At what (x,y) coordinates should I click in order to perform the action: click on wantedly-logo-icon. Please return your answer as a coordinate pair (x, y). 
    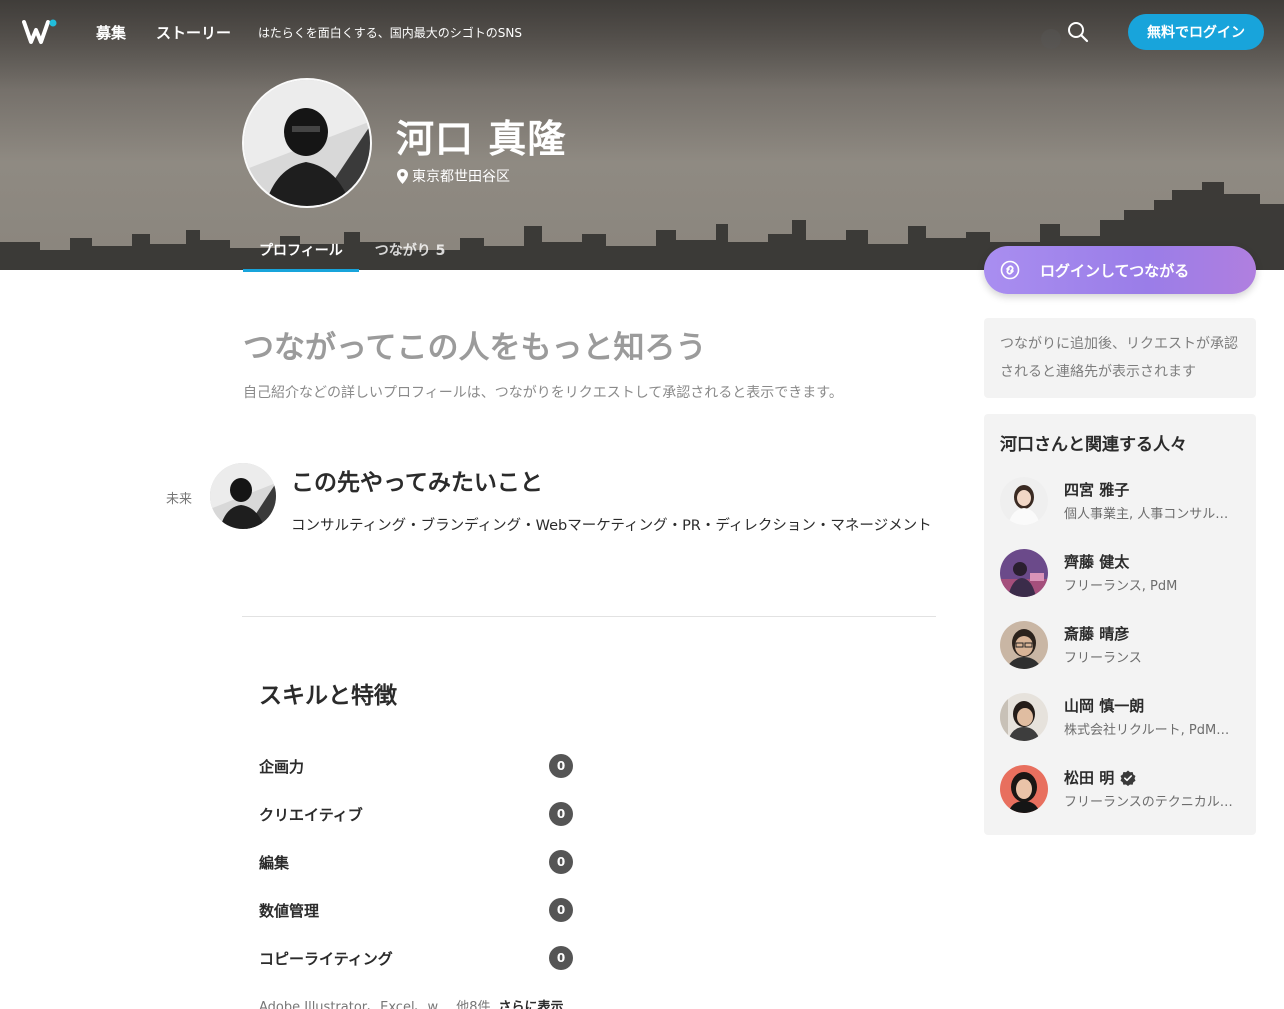
    Looking at the image, I should click on (40, 32).